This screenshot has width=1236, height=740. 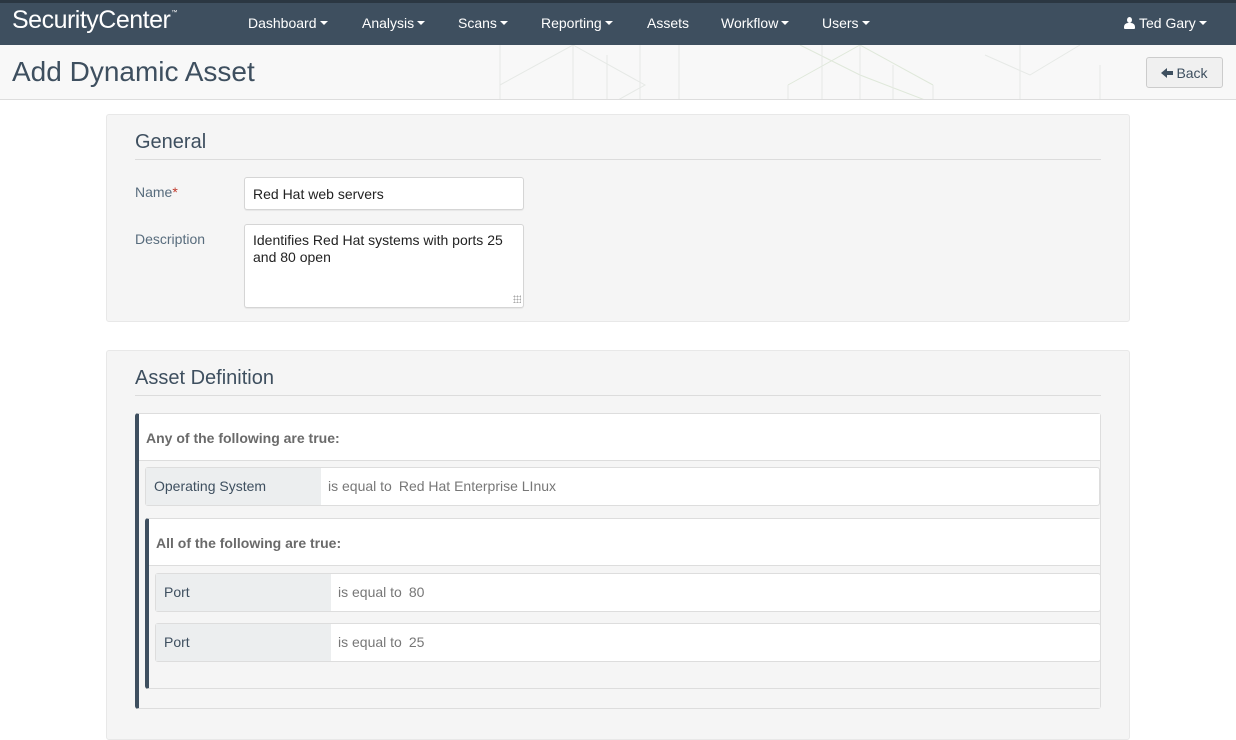 I want to click on user-name: Ted Gary, so click(x=1167, y=23).